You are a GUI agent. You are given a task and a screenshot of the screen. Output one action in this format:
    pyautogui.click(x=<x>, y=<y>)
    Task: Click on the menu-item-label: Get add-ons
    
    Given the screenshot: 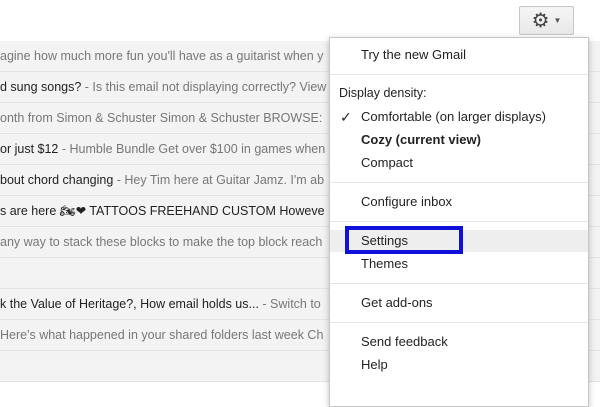 What is the action you would take?
    pyautogui.click(x=397, y=302)
    